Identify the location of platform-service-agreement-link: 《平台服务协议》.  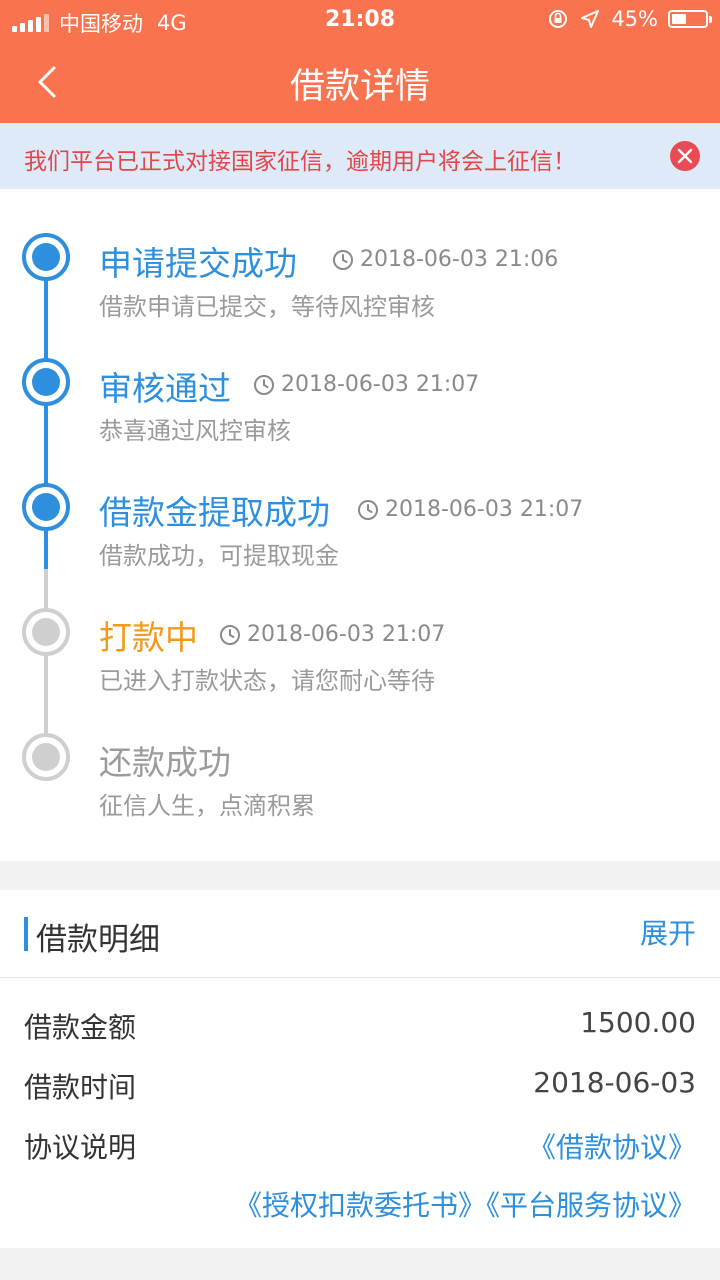
(591, 1205).